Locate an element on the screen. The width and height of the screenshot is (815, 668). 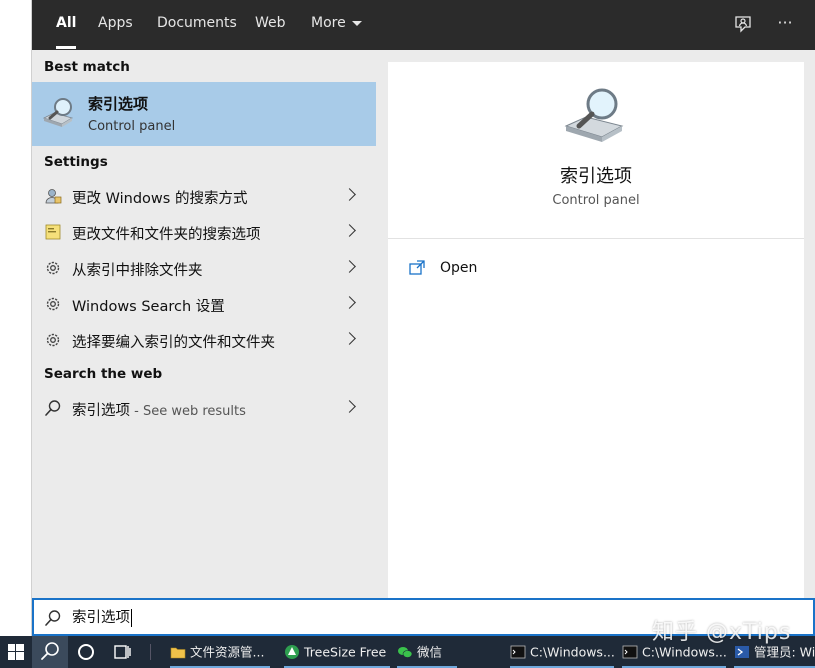
settings-item-label: 更改文件和文件夹的搜索选项 is located at coordinates (166, 235).